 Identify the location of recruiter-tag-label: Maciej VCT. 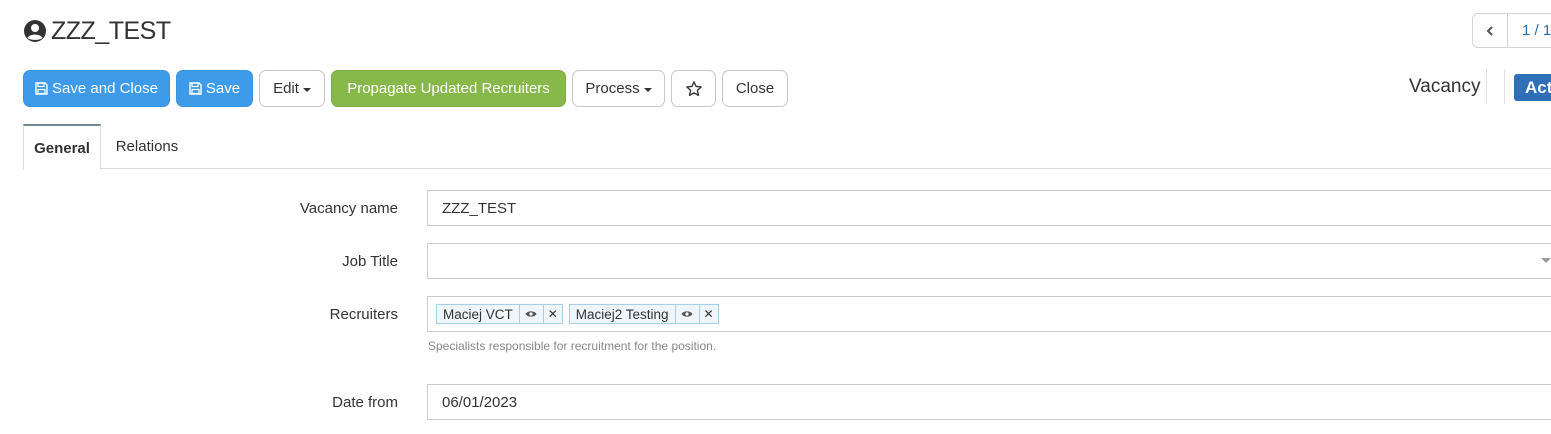
(478, 314).